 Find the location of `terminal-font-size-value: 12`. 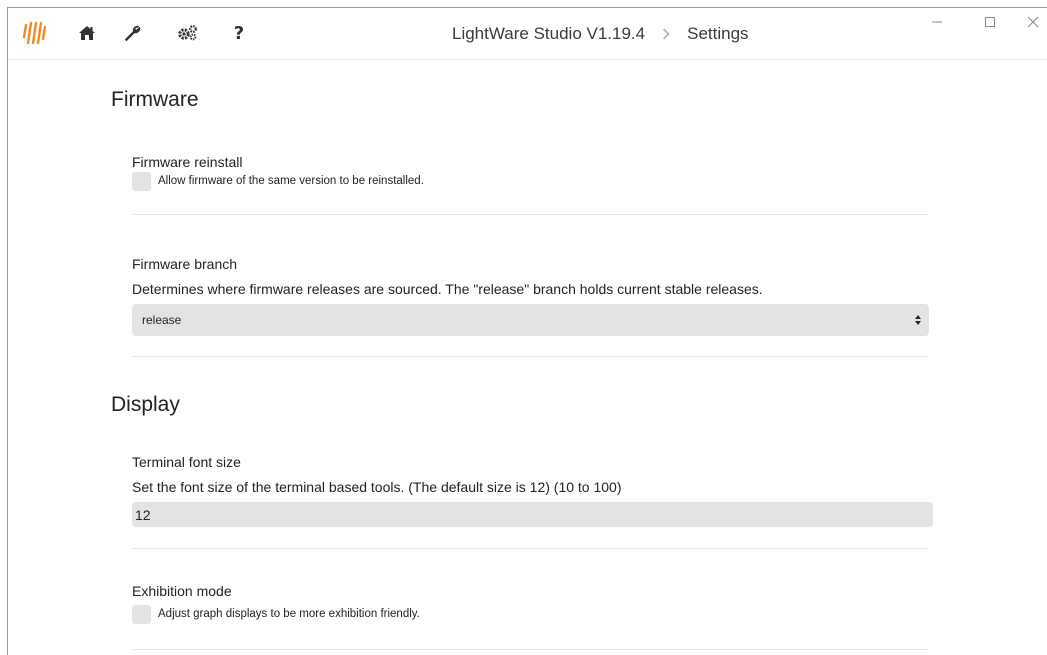

terminal-font-size-value: 12 is located at coordinates (143, 514).